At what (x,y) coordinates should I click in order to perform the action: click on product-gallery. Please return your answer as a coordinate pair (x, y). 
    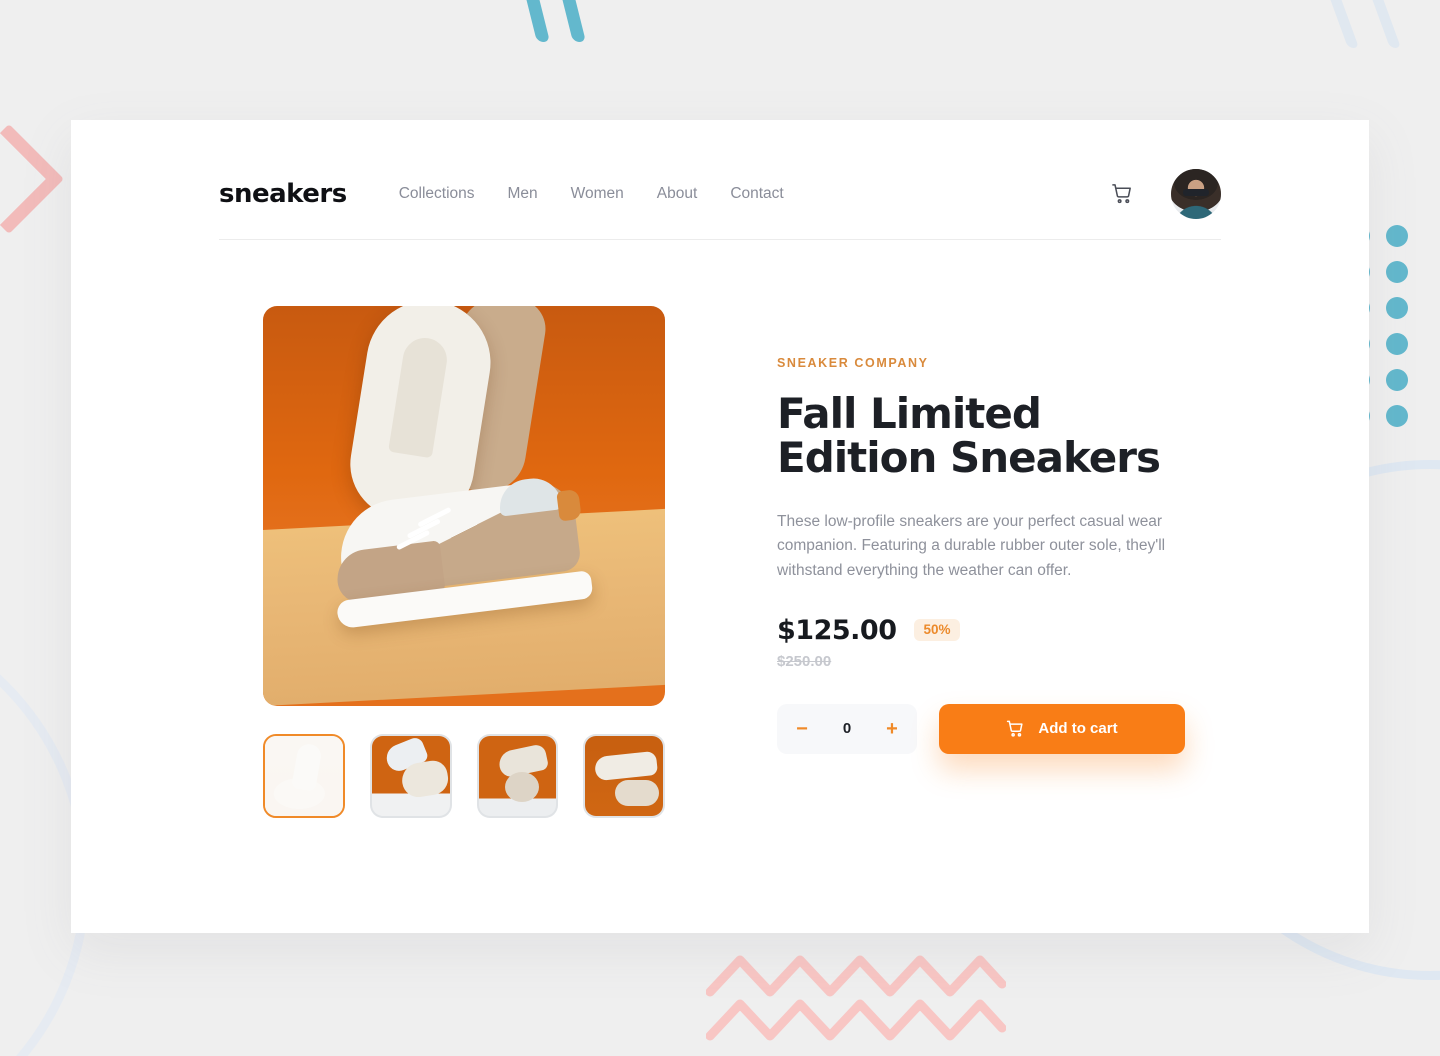
    Looking at the image, I should click on (464, 562).